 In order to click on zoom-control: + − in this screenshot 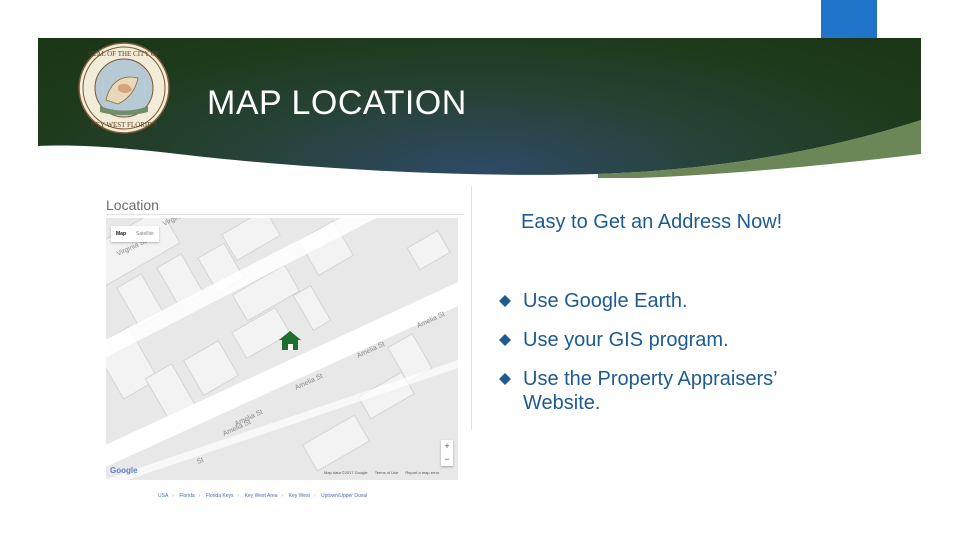, I will do `click(447, 453)`.